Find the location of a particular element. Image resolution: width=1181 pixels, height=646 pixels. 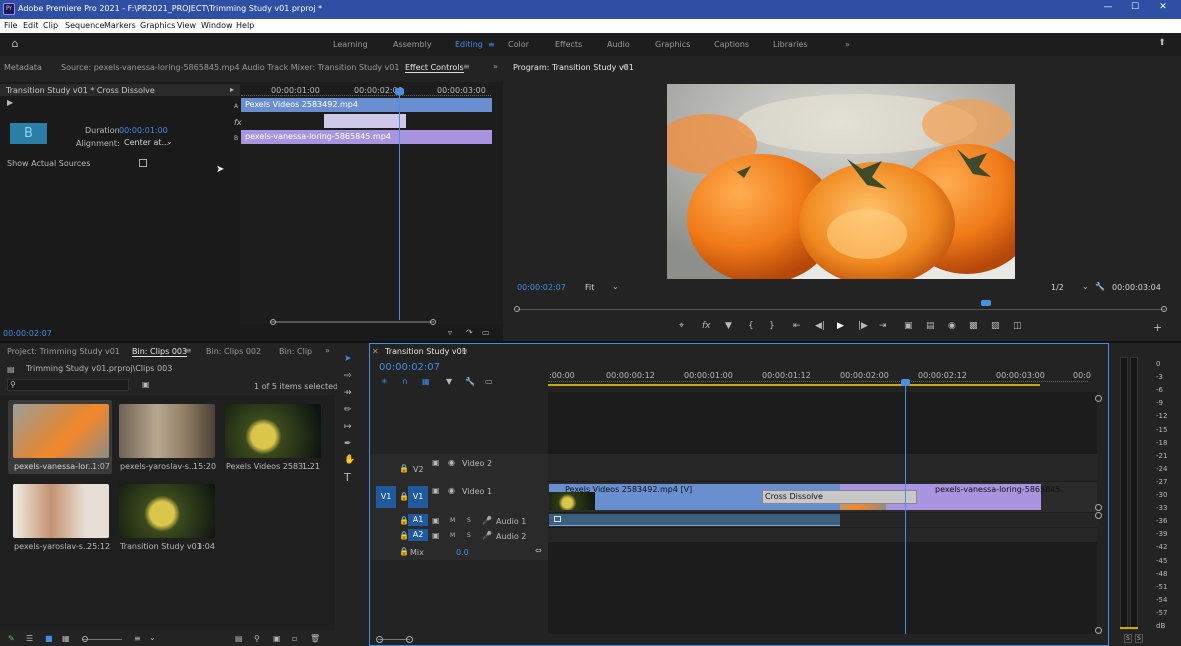

ec-playhead is located at coordinates (399, 204).